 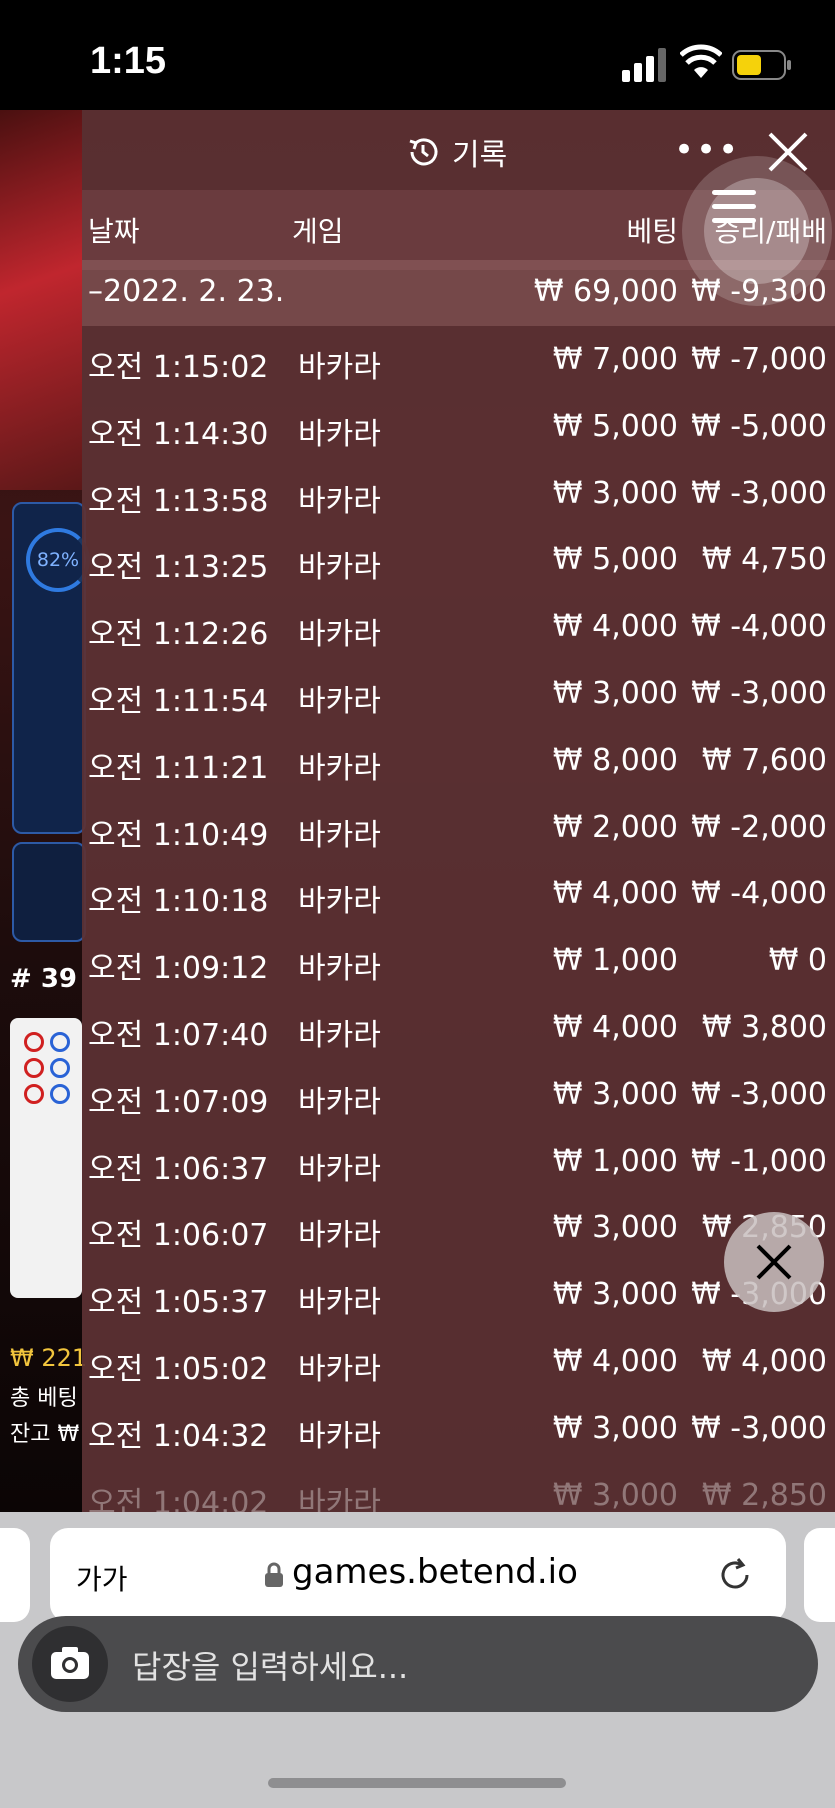 I want to click on history-row: 오전 1:10:49 바카라 ₩ 2,000 ₩ -2,000, so click(x=458, y=827).